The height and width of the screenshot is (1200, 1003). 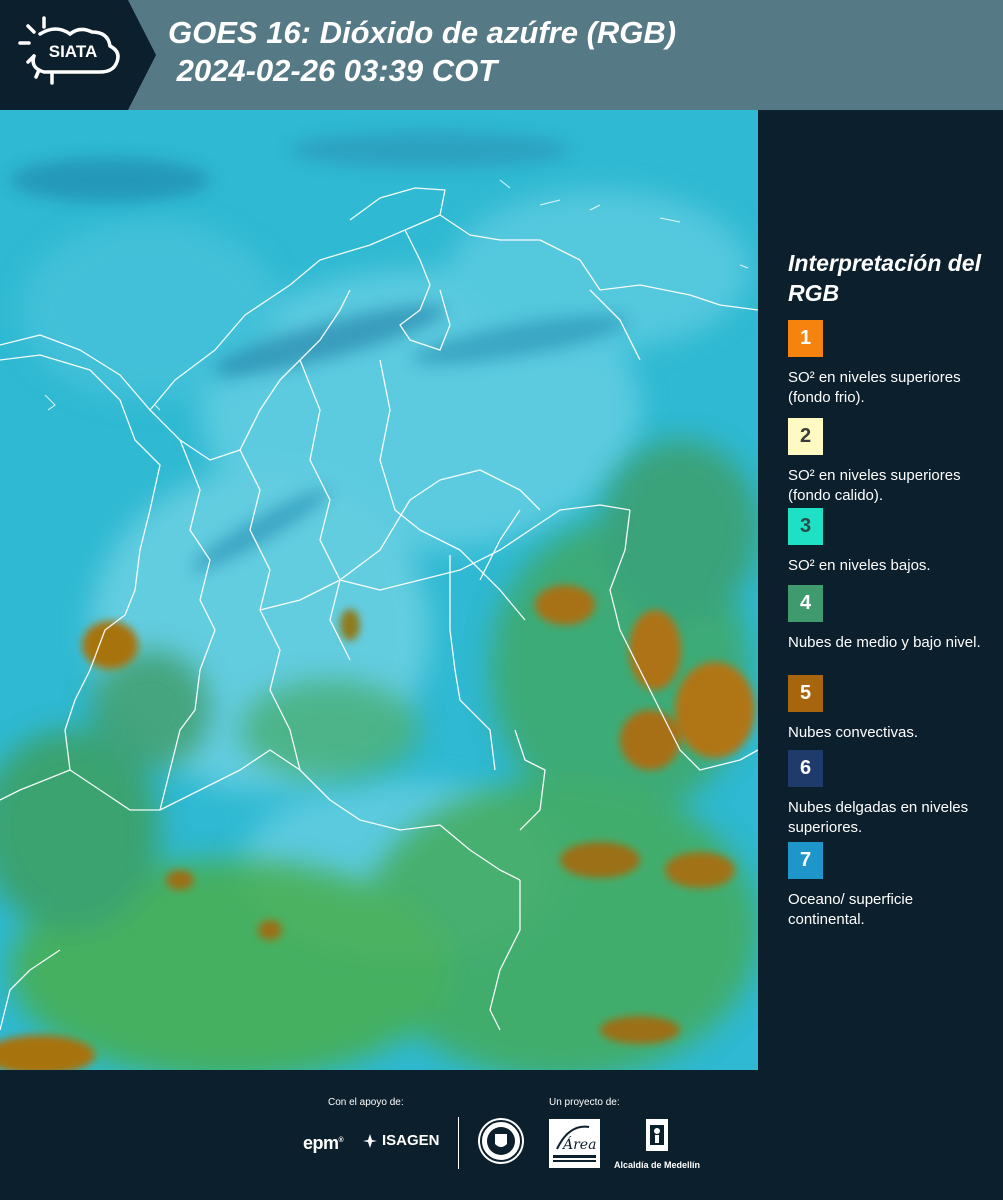 What do you see at coordinates (853, 732) in the screenshot?
I see `legend-text-5: Nubes convectivas.` at bounding box center [853, 732].